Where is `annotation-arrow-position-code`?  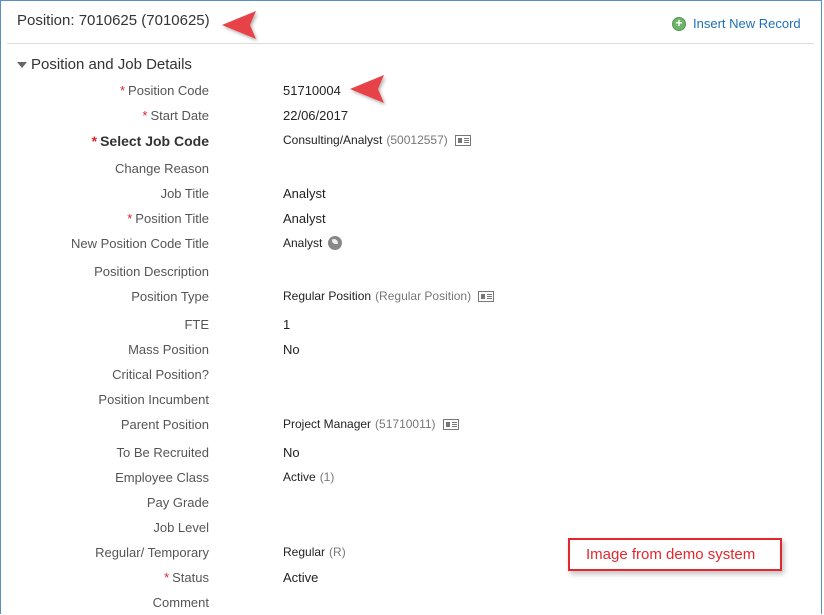 annotation-arrow-position-code is located at coordinates (403, 89).